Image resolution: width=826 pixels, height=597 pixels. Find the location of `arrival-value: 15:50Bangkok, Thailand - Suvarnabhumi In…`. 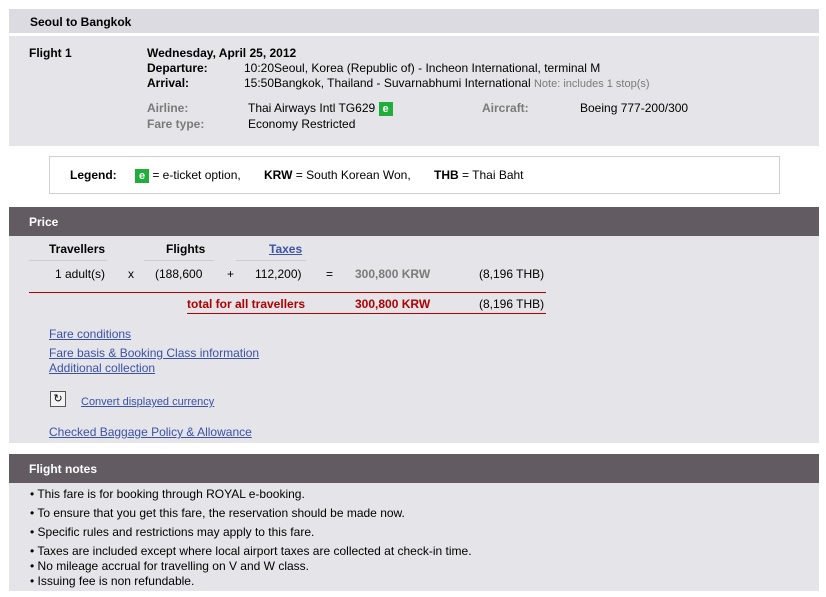

arrival-value: 15:50Bangkok, Thailand - Suvarnabhumi In… is located at coordinates (447, 83).